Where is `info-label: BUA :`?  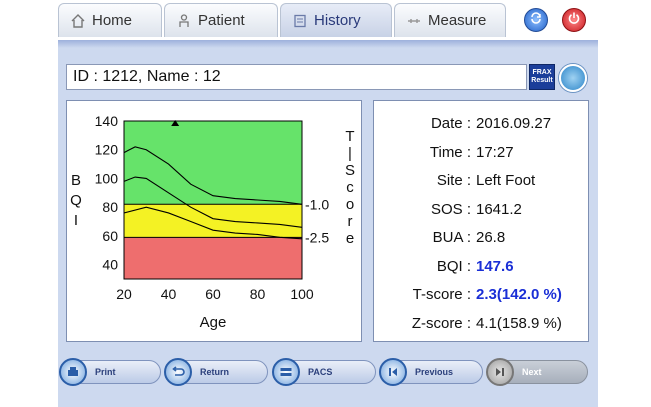
info-label: BUA : is located at coordinates (451, 237).